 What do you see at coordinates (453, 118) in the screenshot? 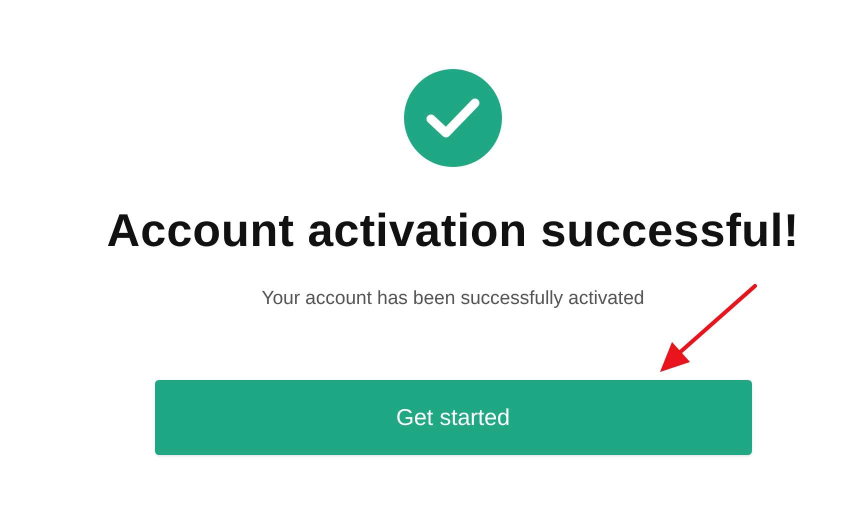
I see `check-circle-icon` at bounding box center [453, 118].